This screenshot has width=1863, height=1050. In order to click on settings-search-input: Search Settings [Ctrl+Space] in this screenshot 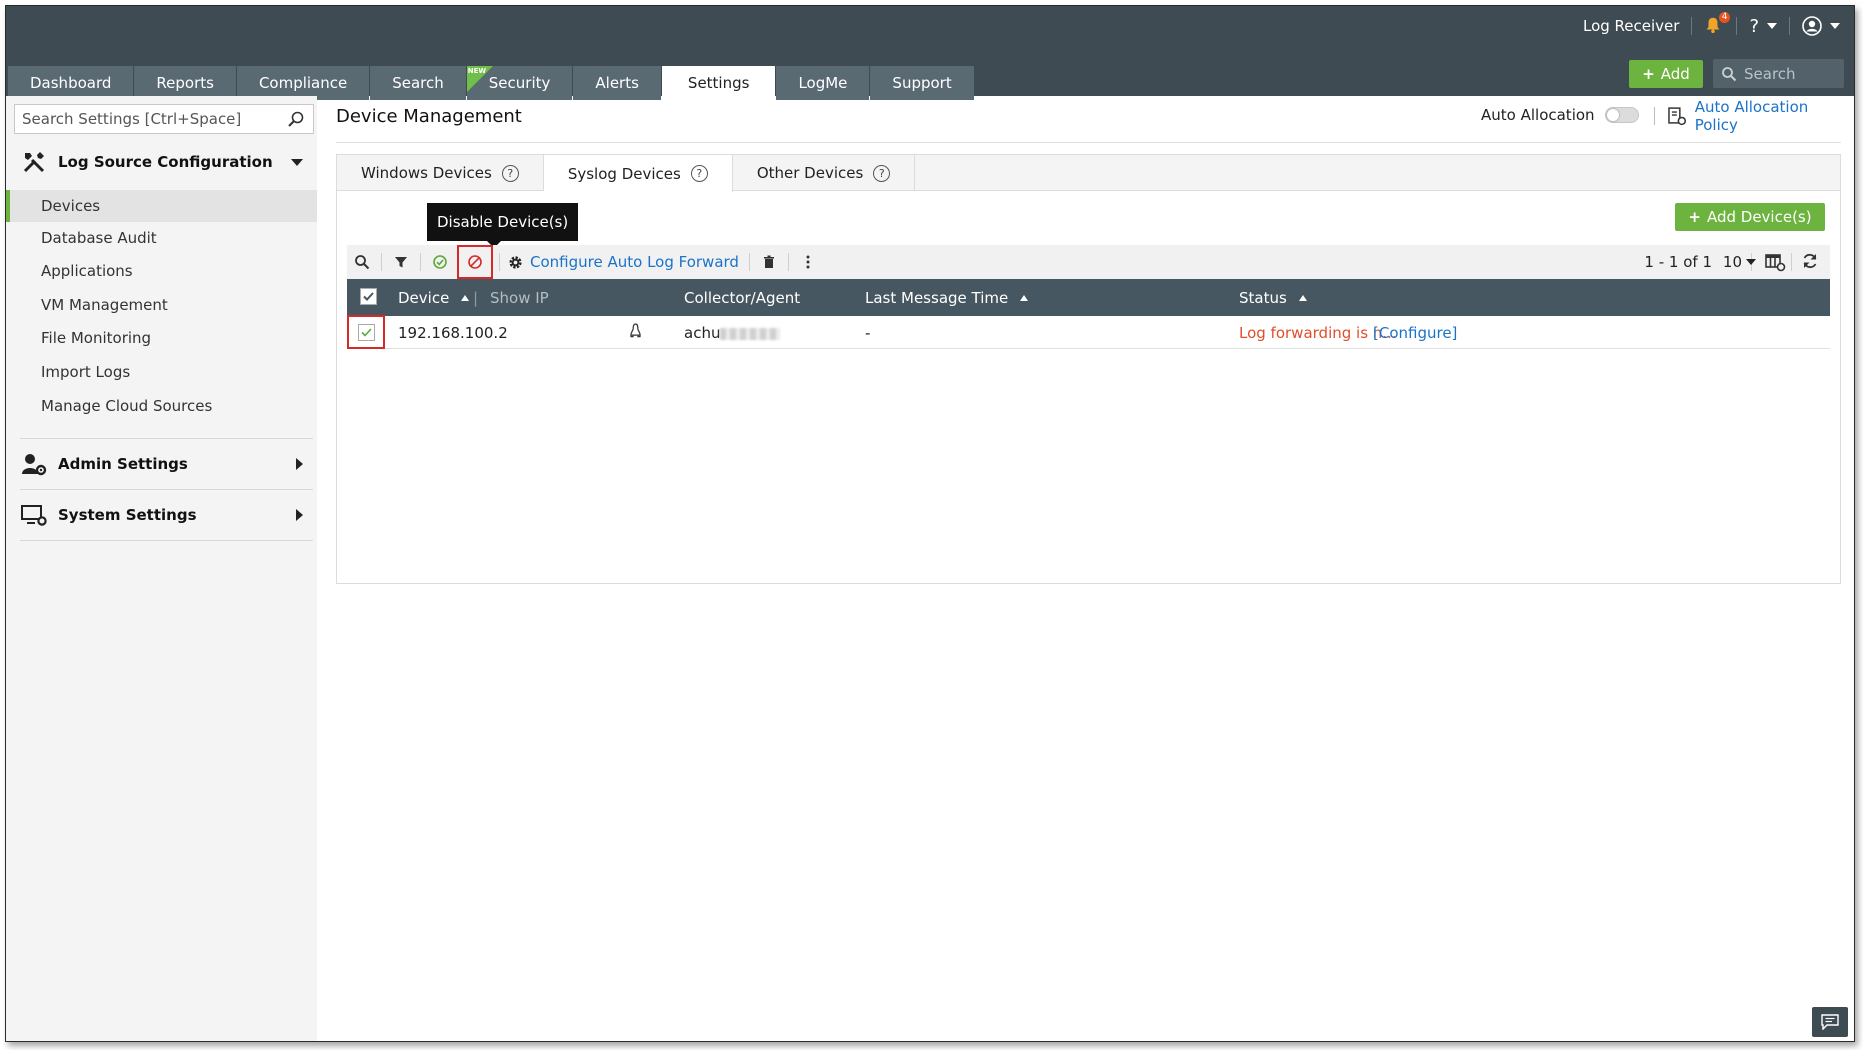, I will do `click(164, 119)`.